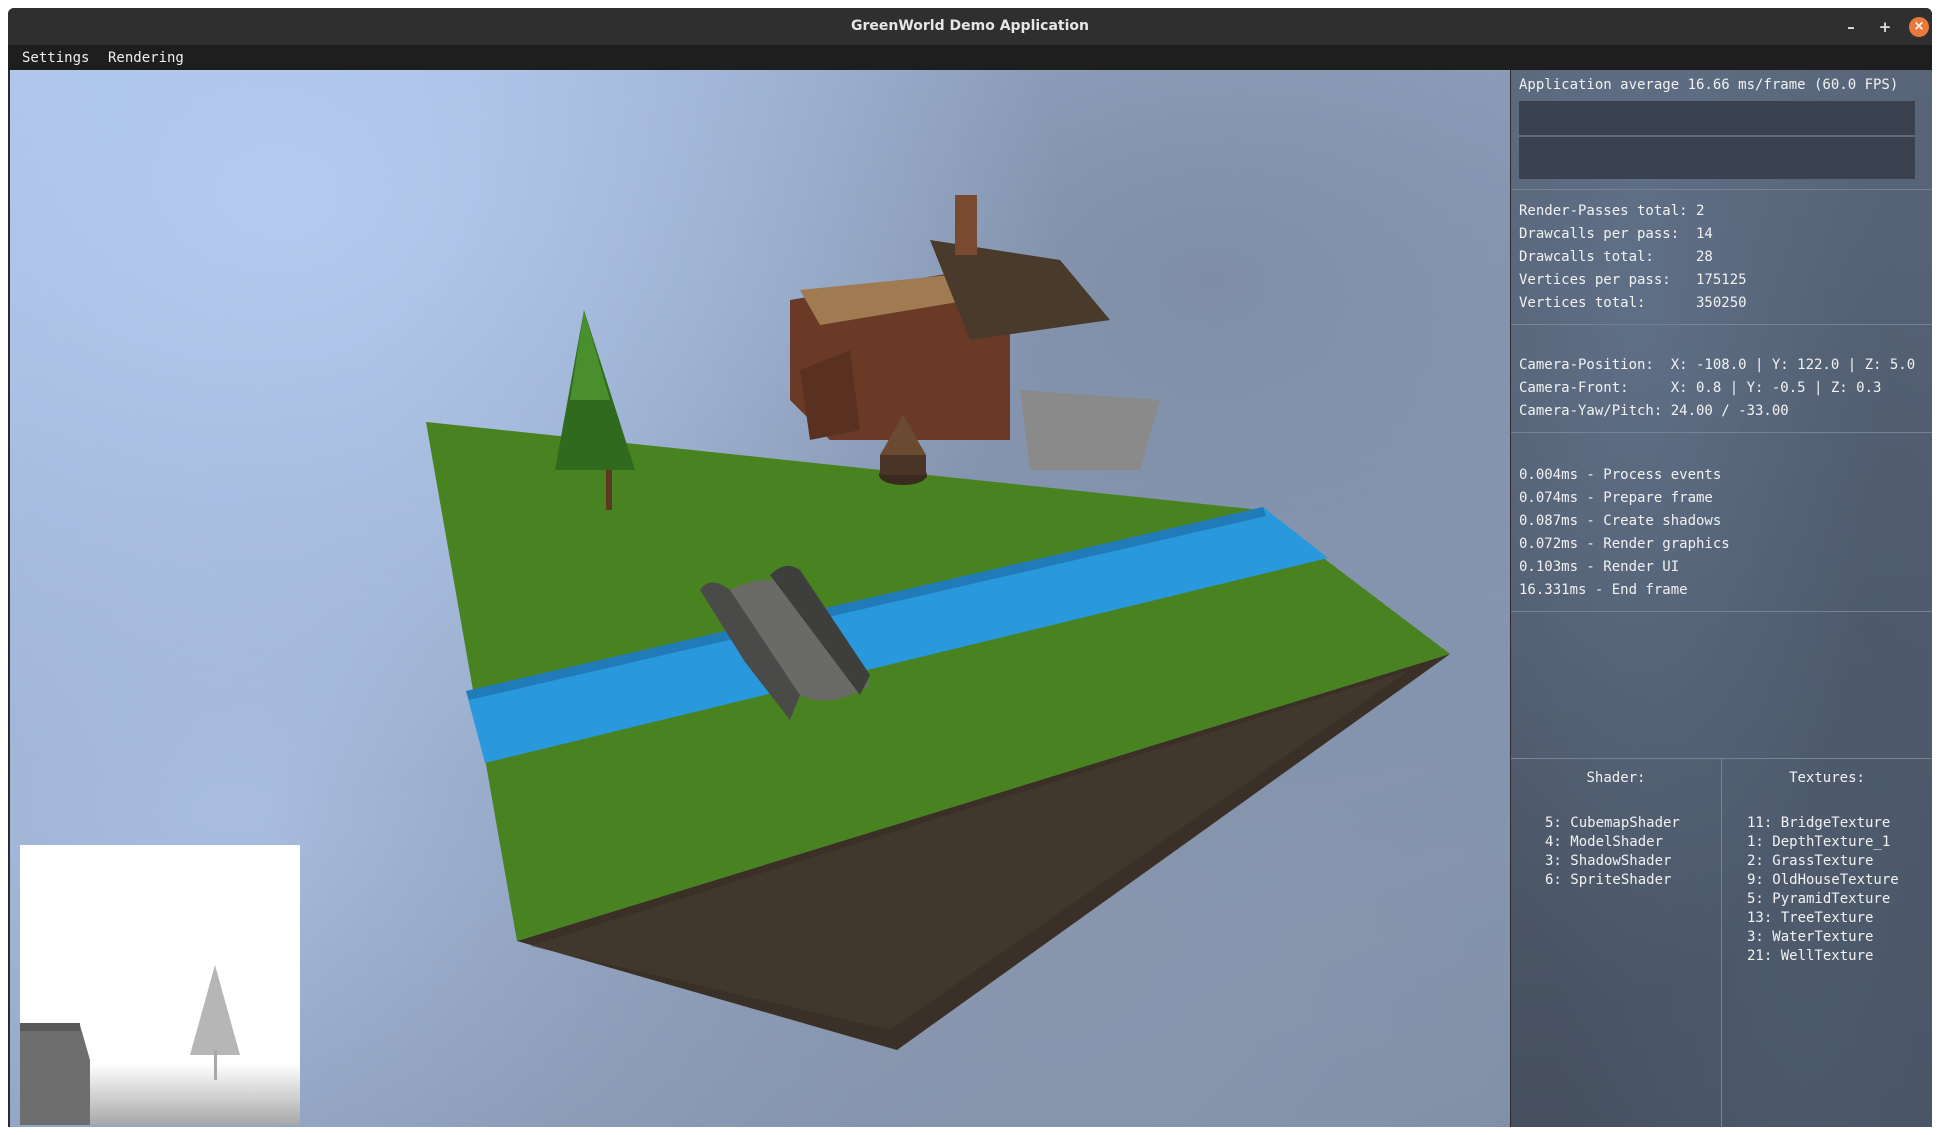 This screenshot has width=1940, height=1135. Describe the element at coordinates (1608, 880) in the screenshot. I see `shader-item: 6: SpriteShader` at that location.